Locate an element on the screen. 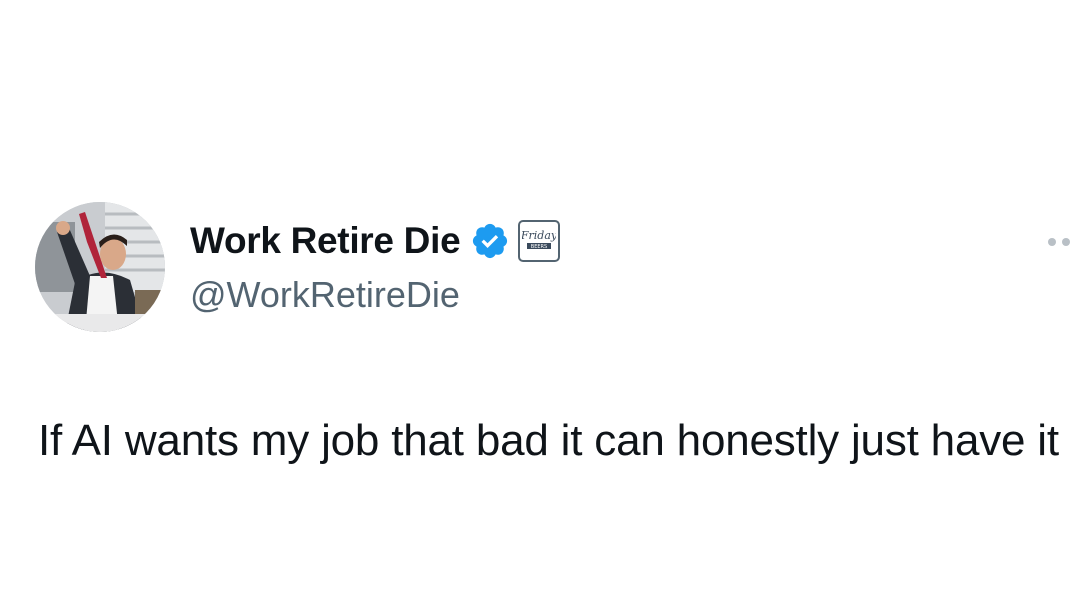  author-name-row: Work Retire Die Friday BEERS is located at coordinates (375, 241).